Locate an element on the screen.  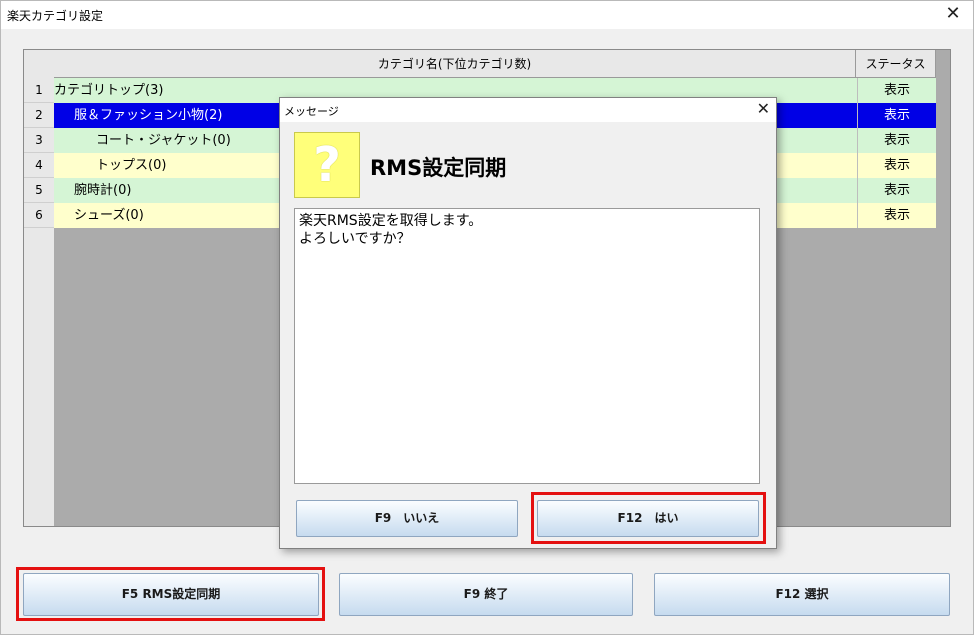
row-number: 4 is located at coordinates (39, 165).